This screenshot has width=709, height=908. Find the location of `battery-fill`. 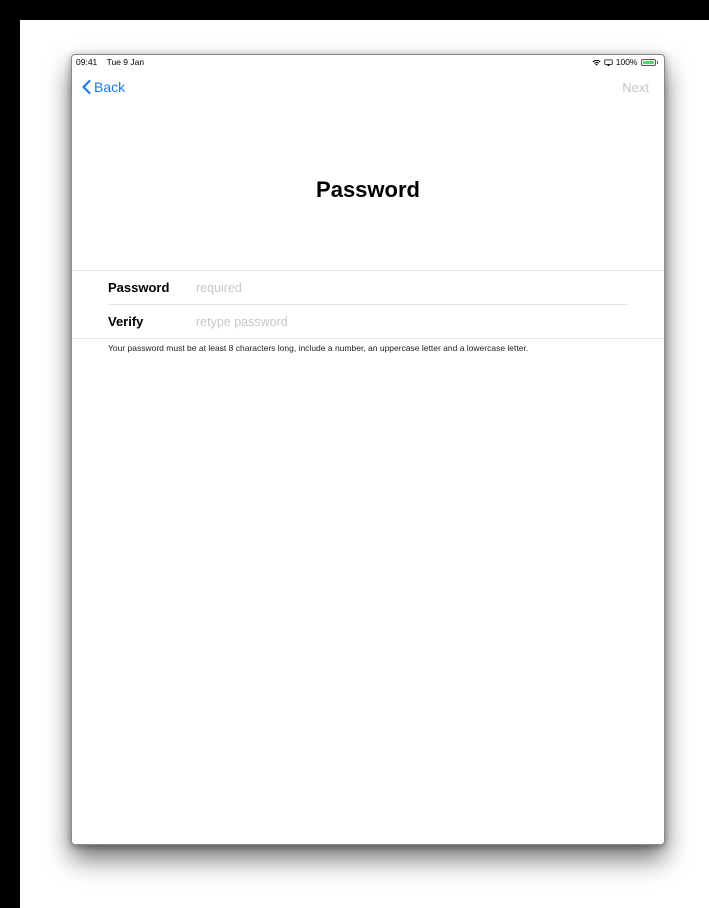

battery-fill is located at coordinates (648, 62).